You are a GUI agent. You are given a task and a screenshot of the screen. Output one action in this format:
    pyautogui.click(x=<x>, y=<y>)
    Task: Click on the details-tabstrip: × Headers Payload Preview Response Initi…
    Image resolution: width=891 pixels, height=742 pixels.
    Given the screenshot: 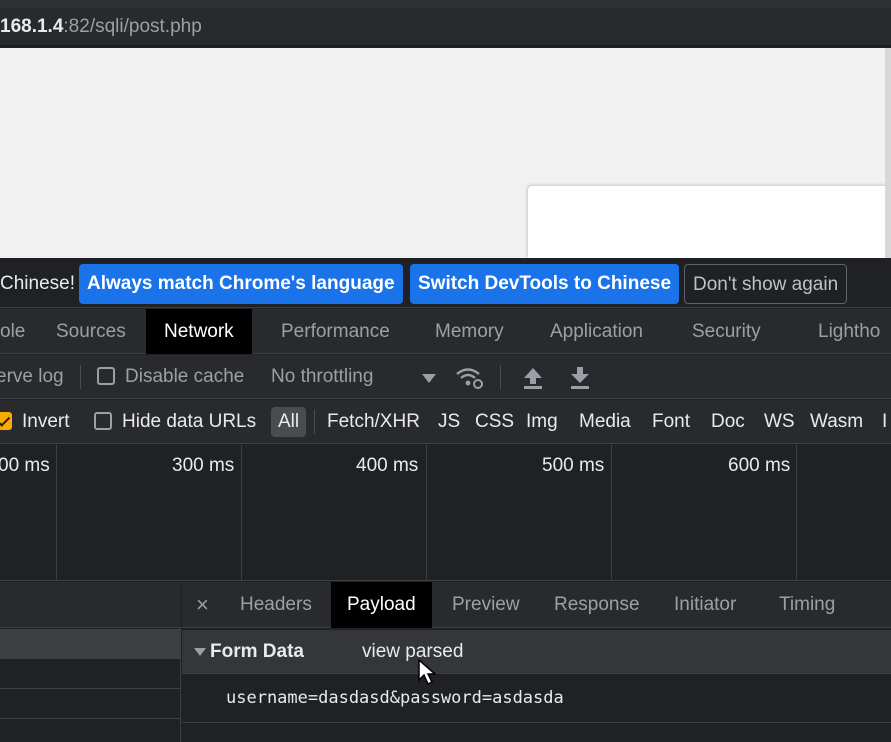 What is the action you would take?
    pyautogui.click(x=536, y=605)
    